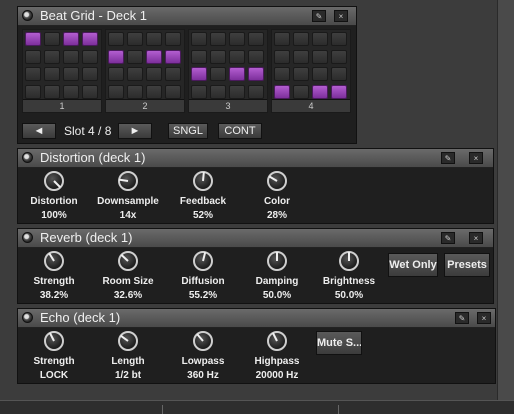 This screenshot has width=514, height=414. I want to click on presets-button: Presets, so click(467, 265).